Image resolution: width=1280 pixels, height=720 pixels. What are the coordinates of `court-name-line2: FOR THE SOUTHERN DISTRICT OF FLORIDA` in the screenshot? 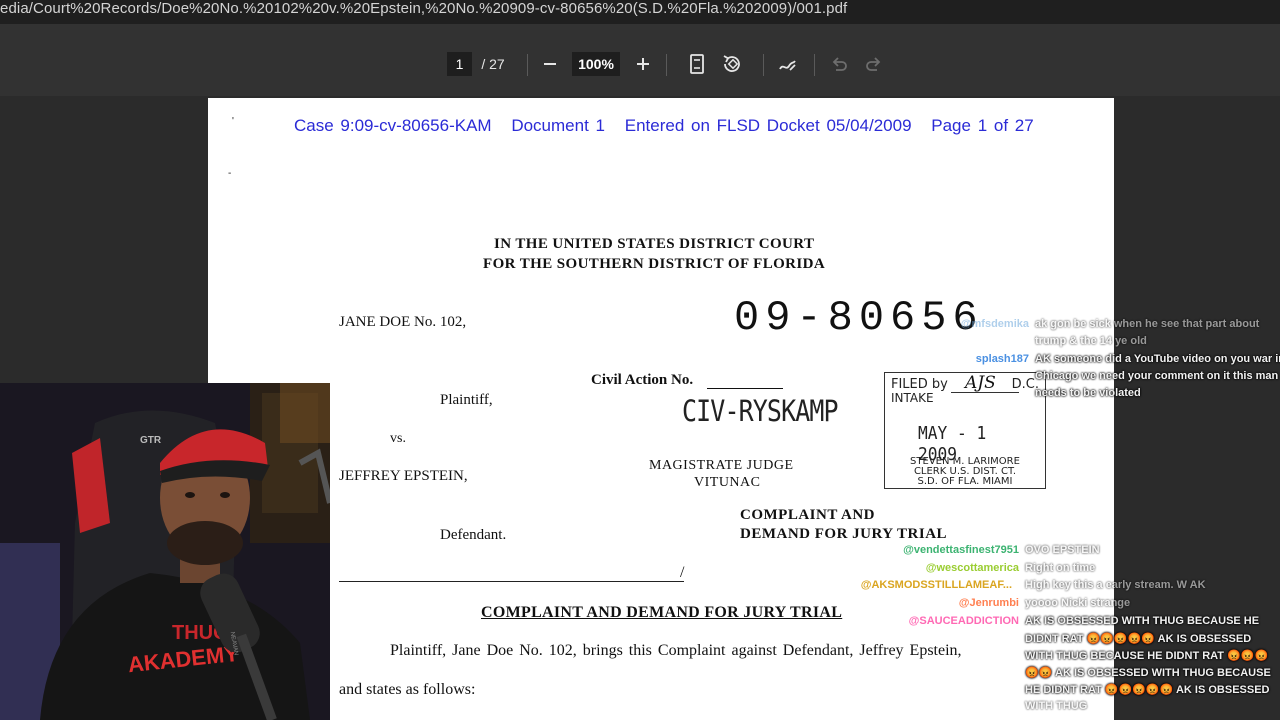 It's located at (654, 264).